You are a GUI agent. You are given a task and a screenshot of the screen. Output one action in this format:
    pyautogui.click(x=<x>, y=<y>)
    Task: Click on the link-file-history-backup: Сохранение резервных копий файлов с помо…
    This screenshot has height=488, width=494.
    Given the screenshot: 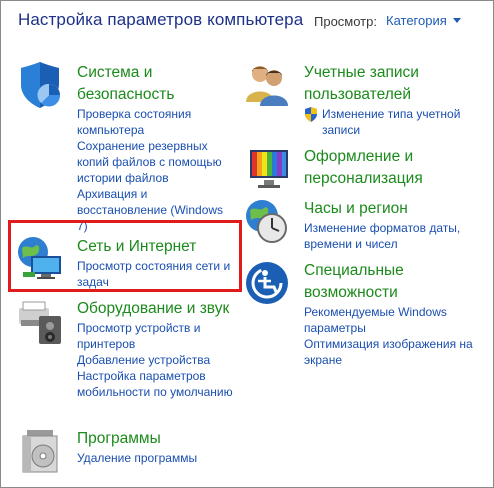 What is the action you would take?
    pyautogui.click(x=157, y=162)
    